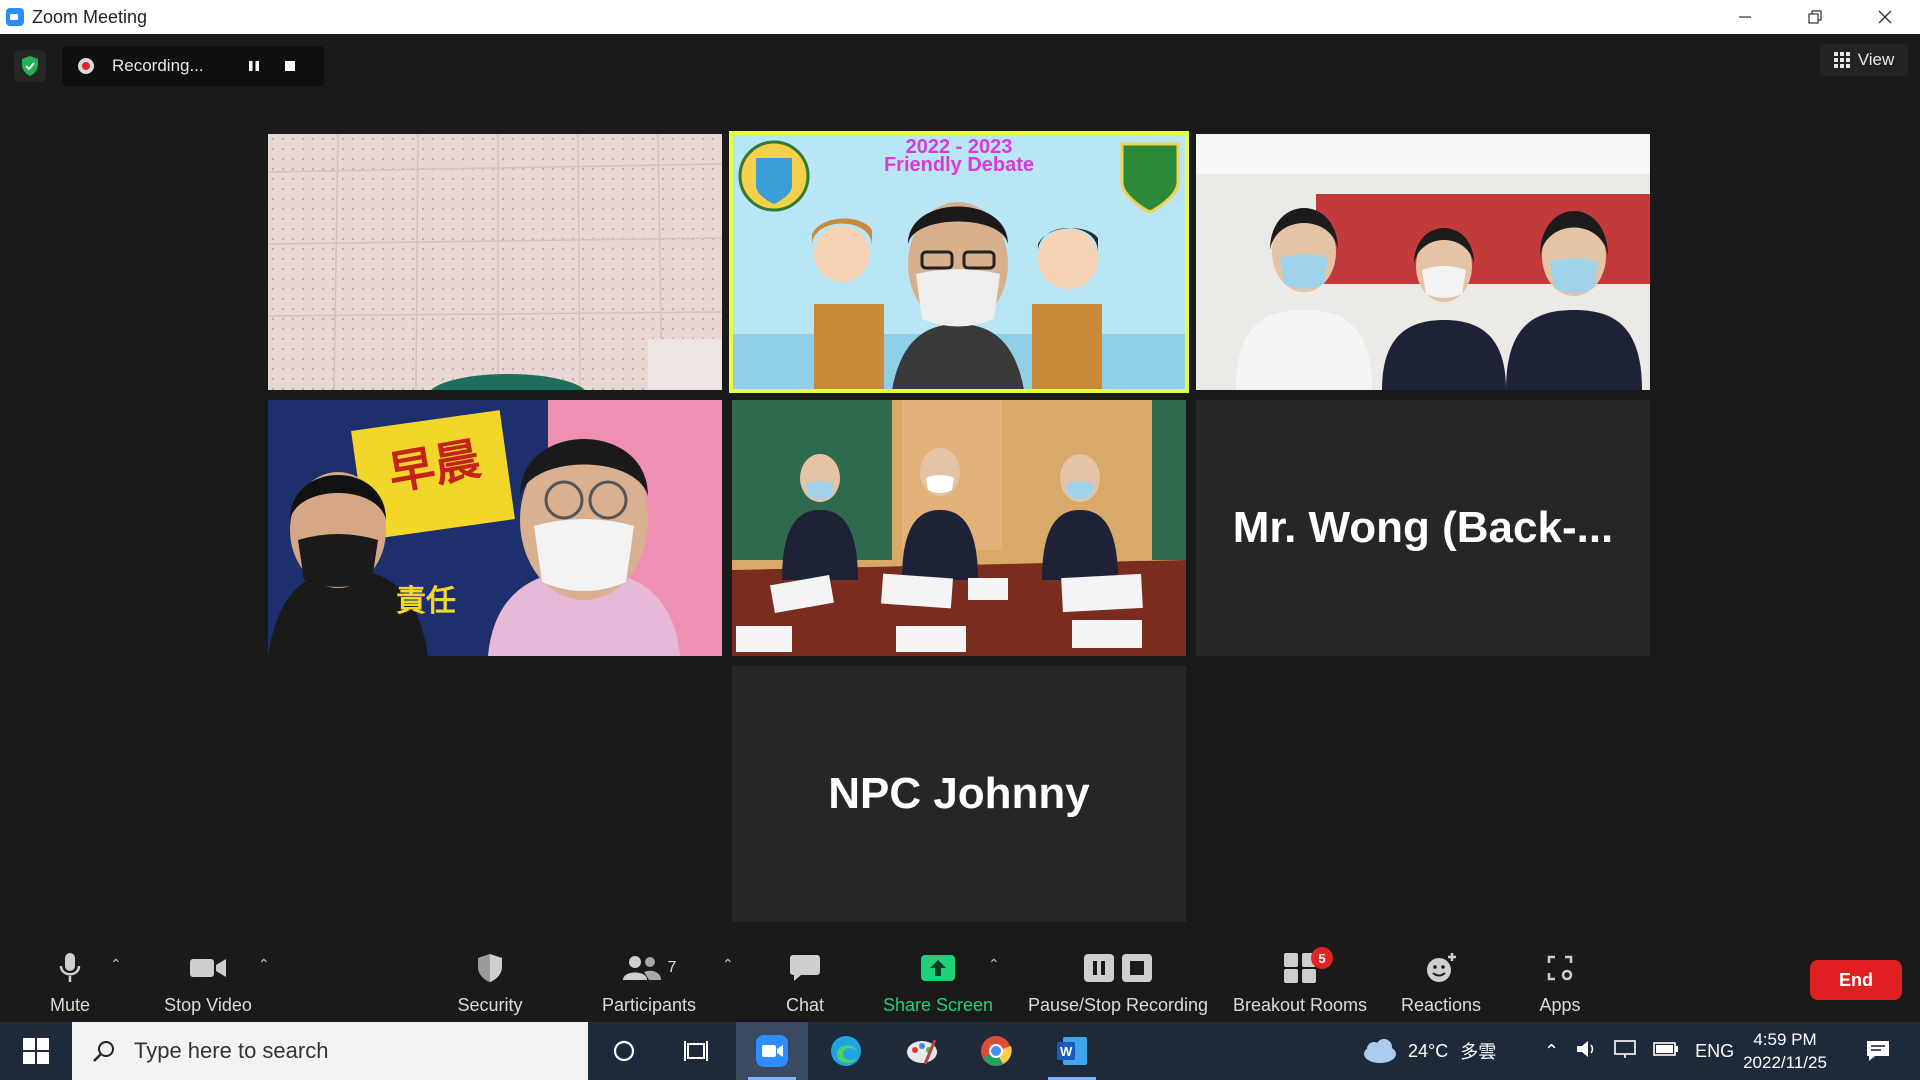 This screenshot has height=1080, width=1920. What do you see at coordinates (90, 16) in the screenshot?
I see `window-title: Zoom Meeting` at bounding box center [90, 16].